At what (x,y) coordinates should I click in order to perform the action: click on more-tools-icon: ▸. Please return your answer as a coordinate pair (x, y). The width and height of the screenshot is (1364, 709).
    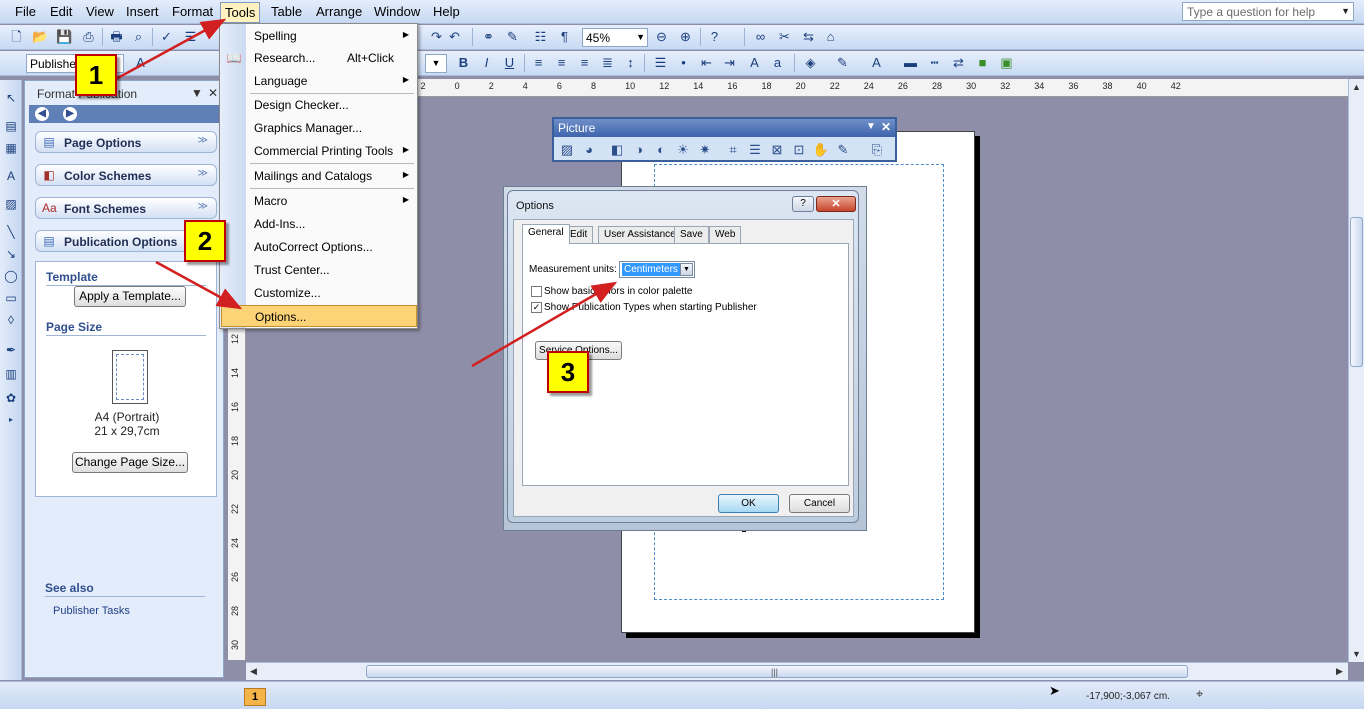
    Looking at the image, I should click on (11, 420).